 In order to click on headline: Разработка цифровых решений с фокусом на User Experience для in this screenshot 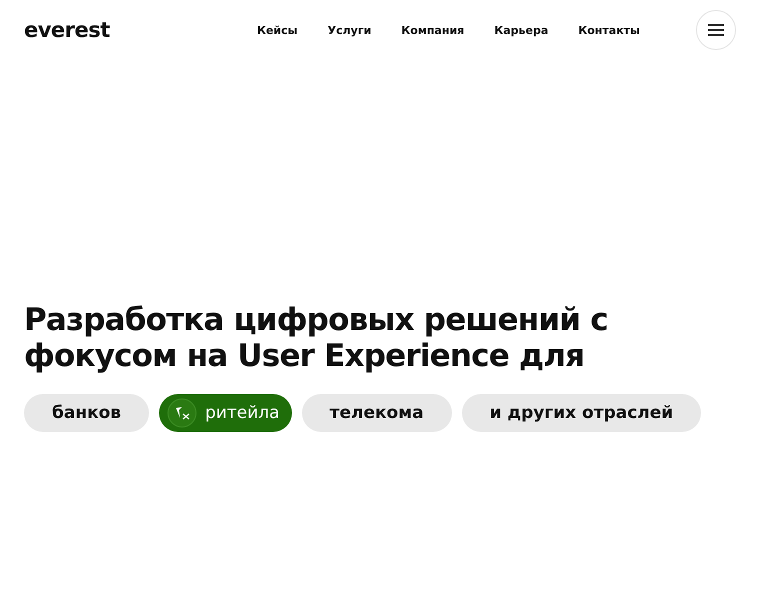, I will do `click(316, 338)`.